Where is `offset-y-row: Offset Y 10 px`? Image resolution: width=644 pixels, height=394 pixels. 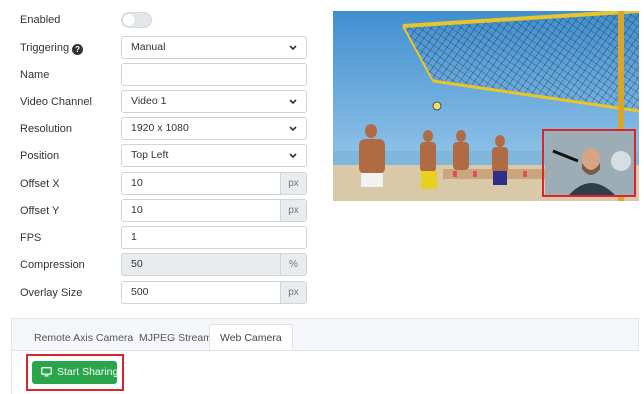 offset-y-row: Offset Y 10 px is located at coordinates (160, 211).